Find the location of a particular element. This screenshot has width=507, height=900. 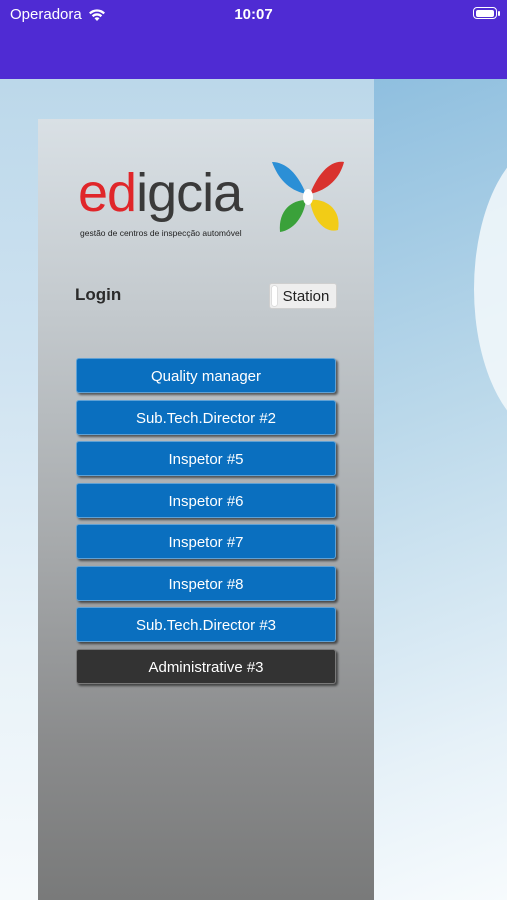

user-button: Inspetor #8 is located at coordinates (206, 583).